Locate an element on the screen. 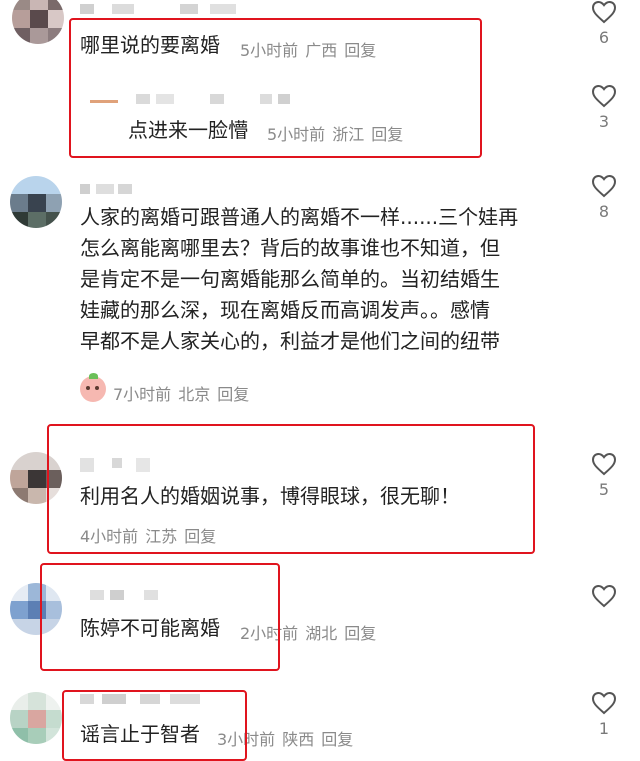  comment-meta: 7小时前 北京 回复 is located at coordinates (184, 393).